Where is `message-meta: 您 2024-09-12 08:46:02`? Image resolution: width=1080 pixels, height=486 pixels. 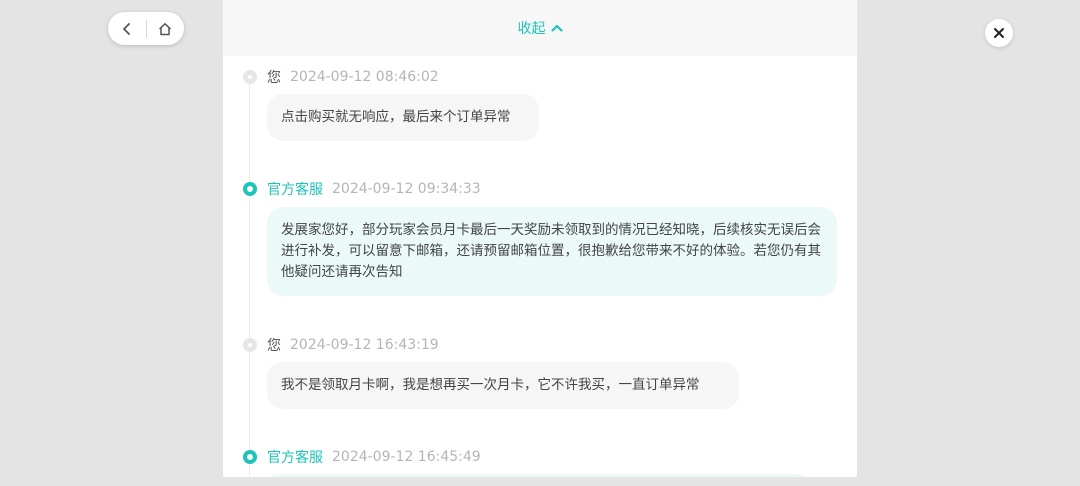
message-meta: 您 2024-09-12 08:46:02 is located at coordinates (341, 77).